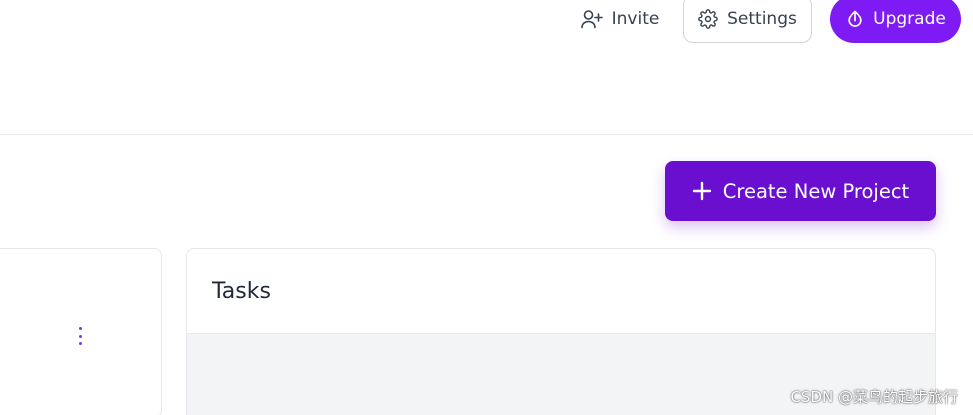 This screenshot has height=415, width=973. Describe the element at coordinates (816, 191) in the screenshot. I see `create-new-project-label: Create New Project` at that location.